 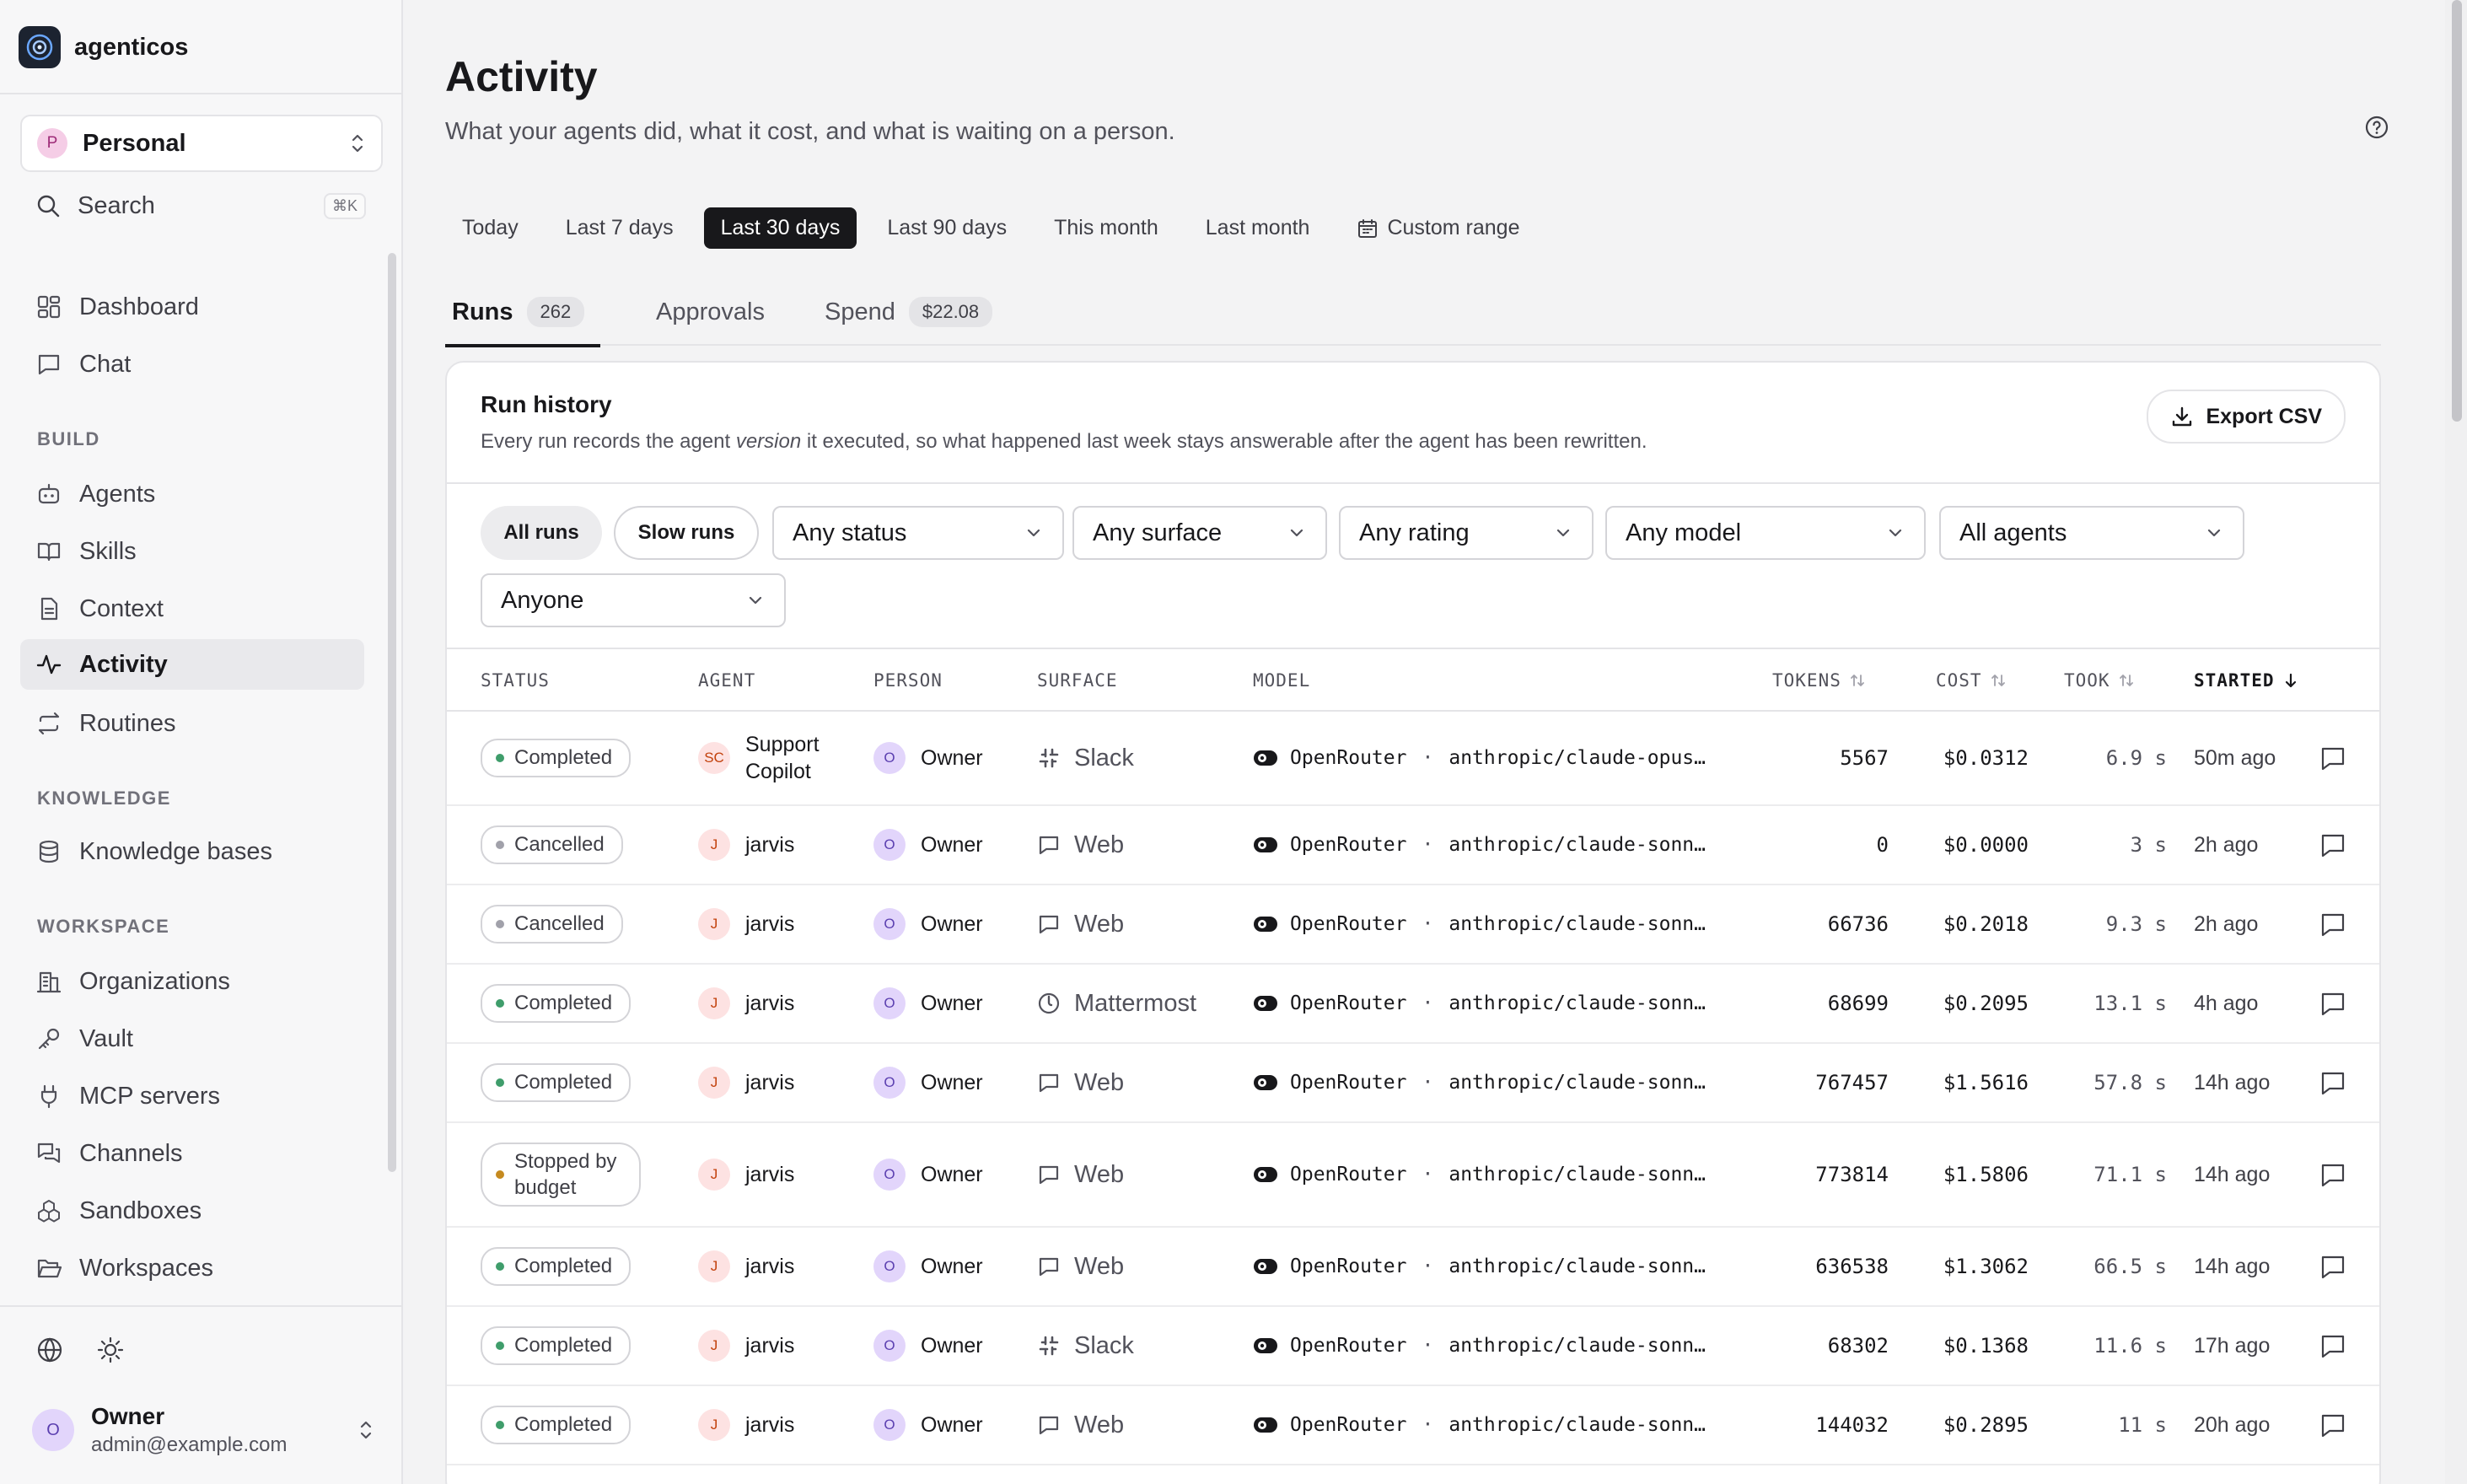 What do you see at coordinates (49, 1350) in the screenshot?
I see `globe-icon` at bounding box center [49, 1350].